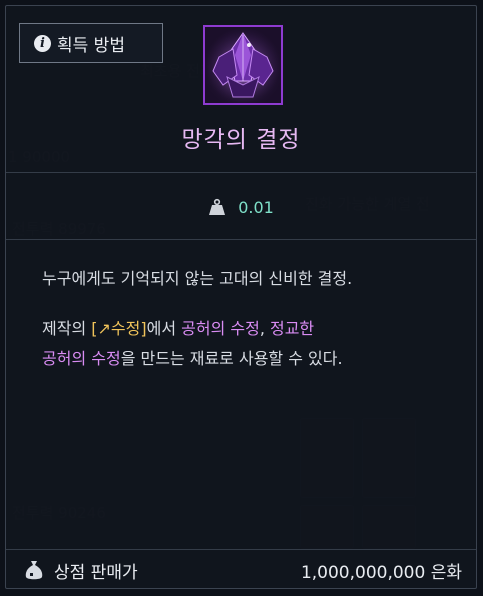 The image size is (483, 596). What do you see at coordinates (217, 206) in the screenshot?
I see `weight-icon` at bounding box center [217, 206].